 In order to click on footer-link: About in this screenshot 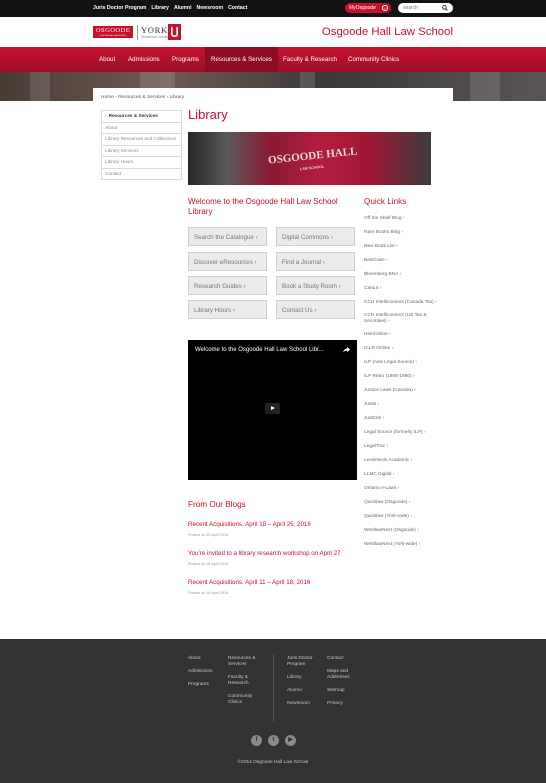, I will do `click(205, 659)`.